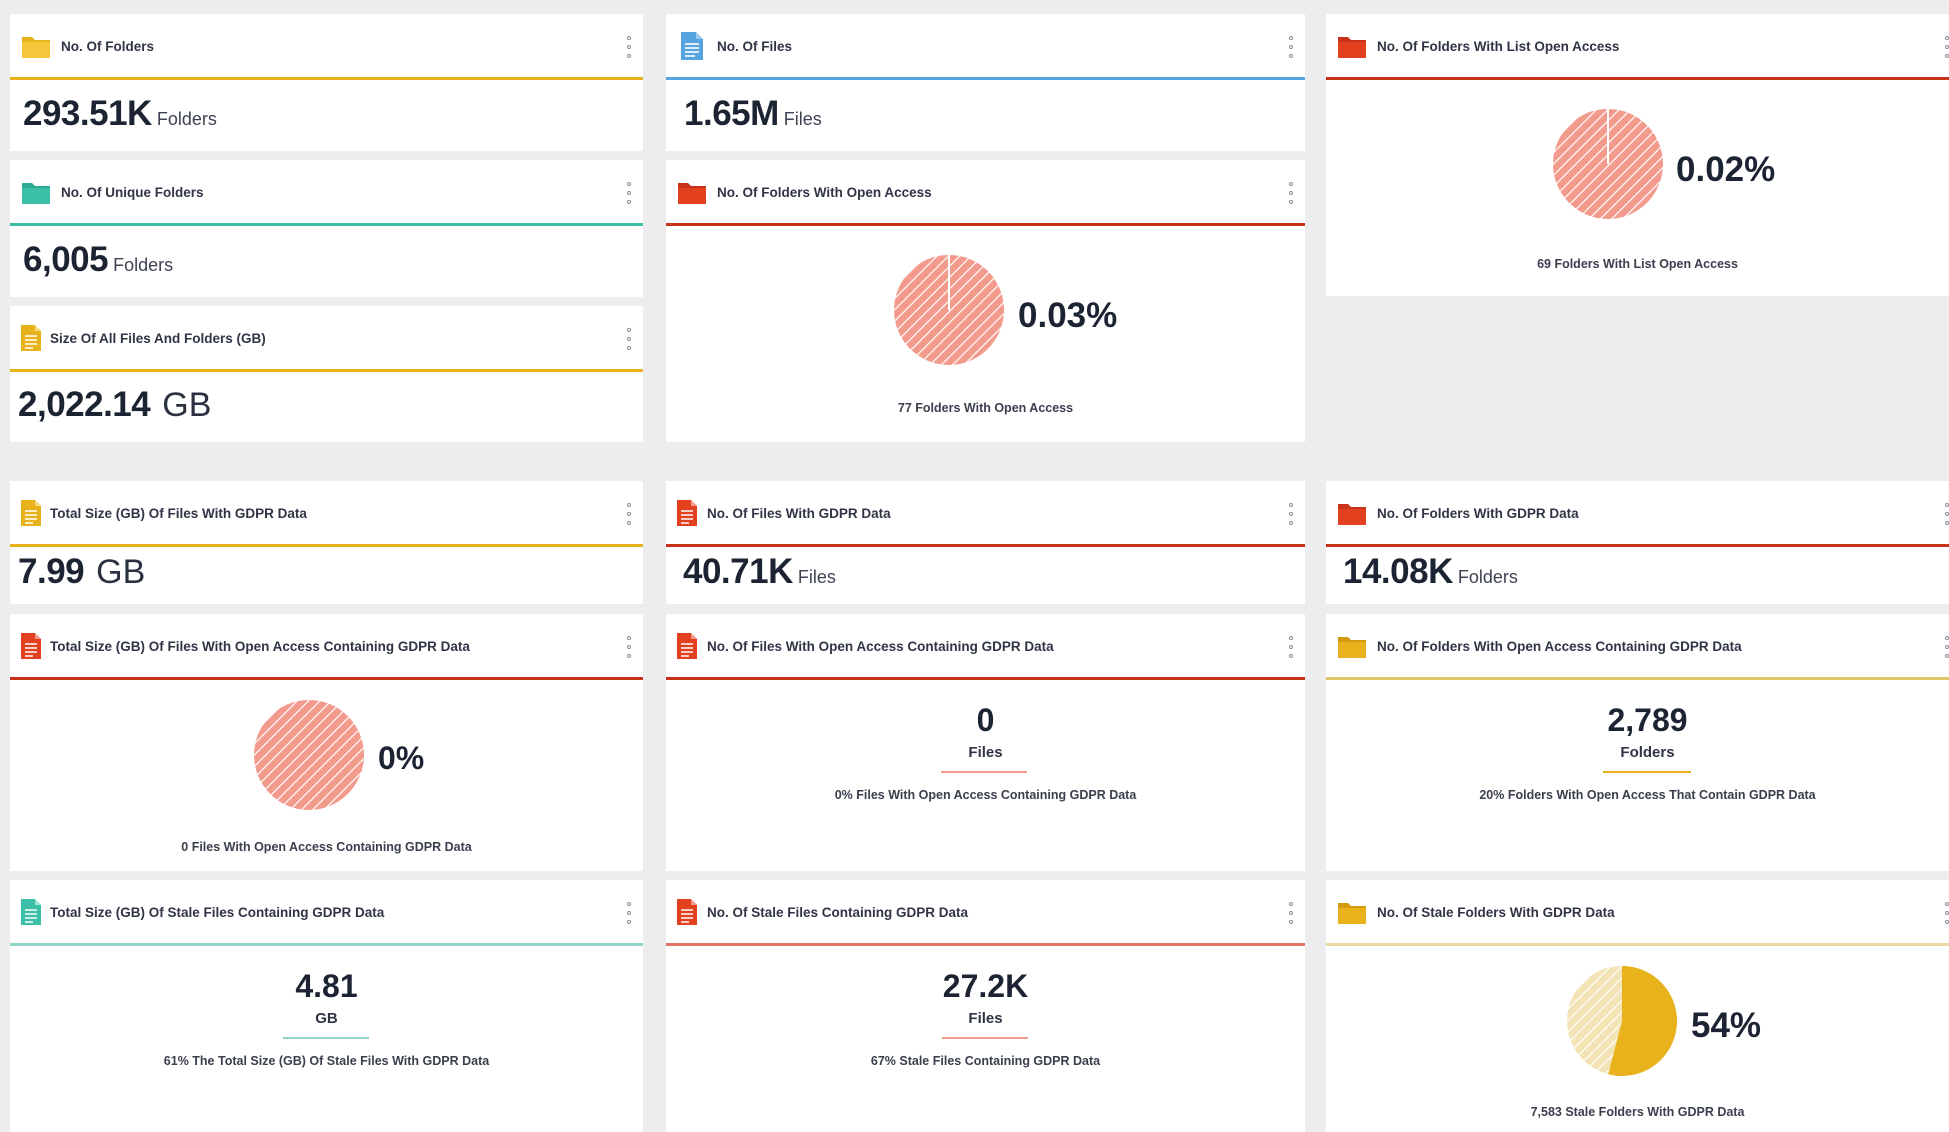  What do you see at coordinates (326, 1018) in the screenshot?
I see `metric-unit: GB` at bounding box center [326, 1018].